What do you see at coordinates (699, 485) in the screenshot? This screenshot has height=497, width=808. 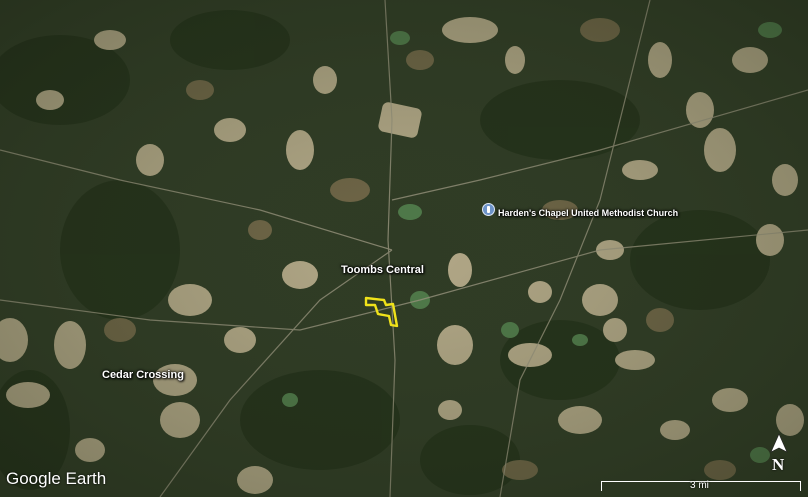 I see `scale-label: 3 mi` at bounding box center [699, 485].